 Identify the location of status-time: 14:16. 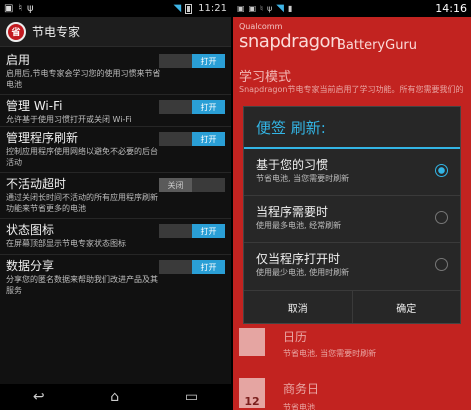
(451, 8).